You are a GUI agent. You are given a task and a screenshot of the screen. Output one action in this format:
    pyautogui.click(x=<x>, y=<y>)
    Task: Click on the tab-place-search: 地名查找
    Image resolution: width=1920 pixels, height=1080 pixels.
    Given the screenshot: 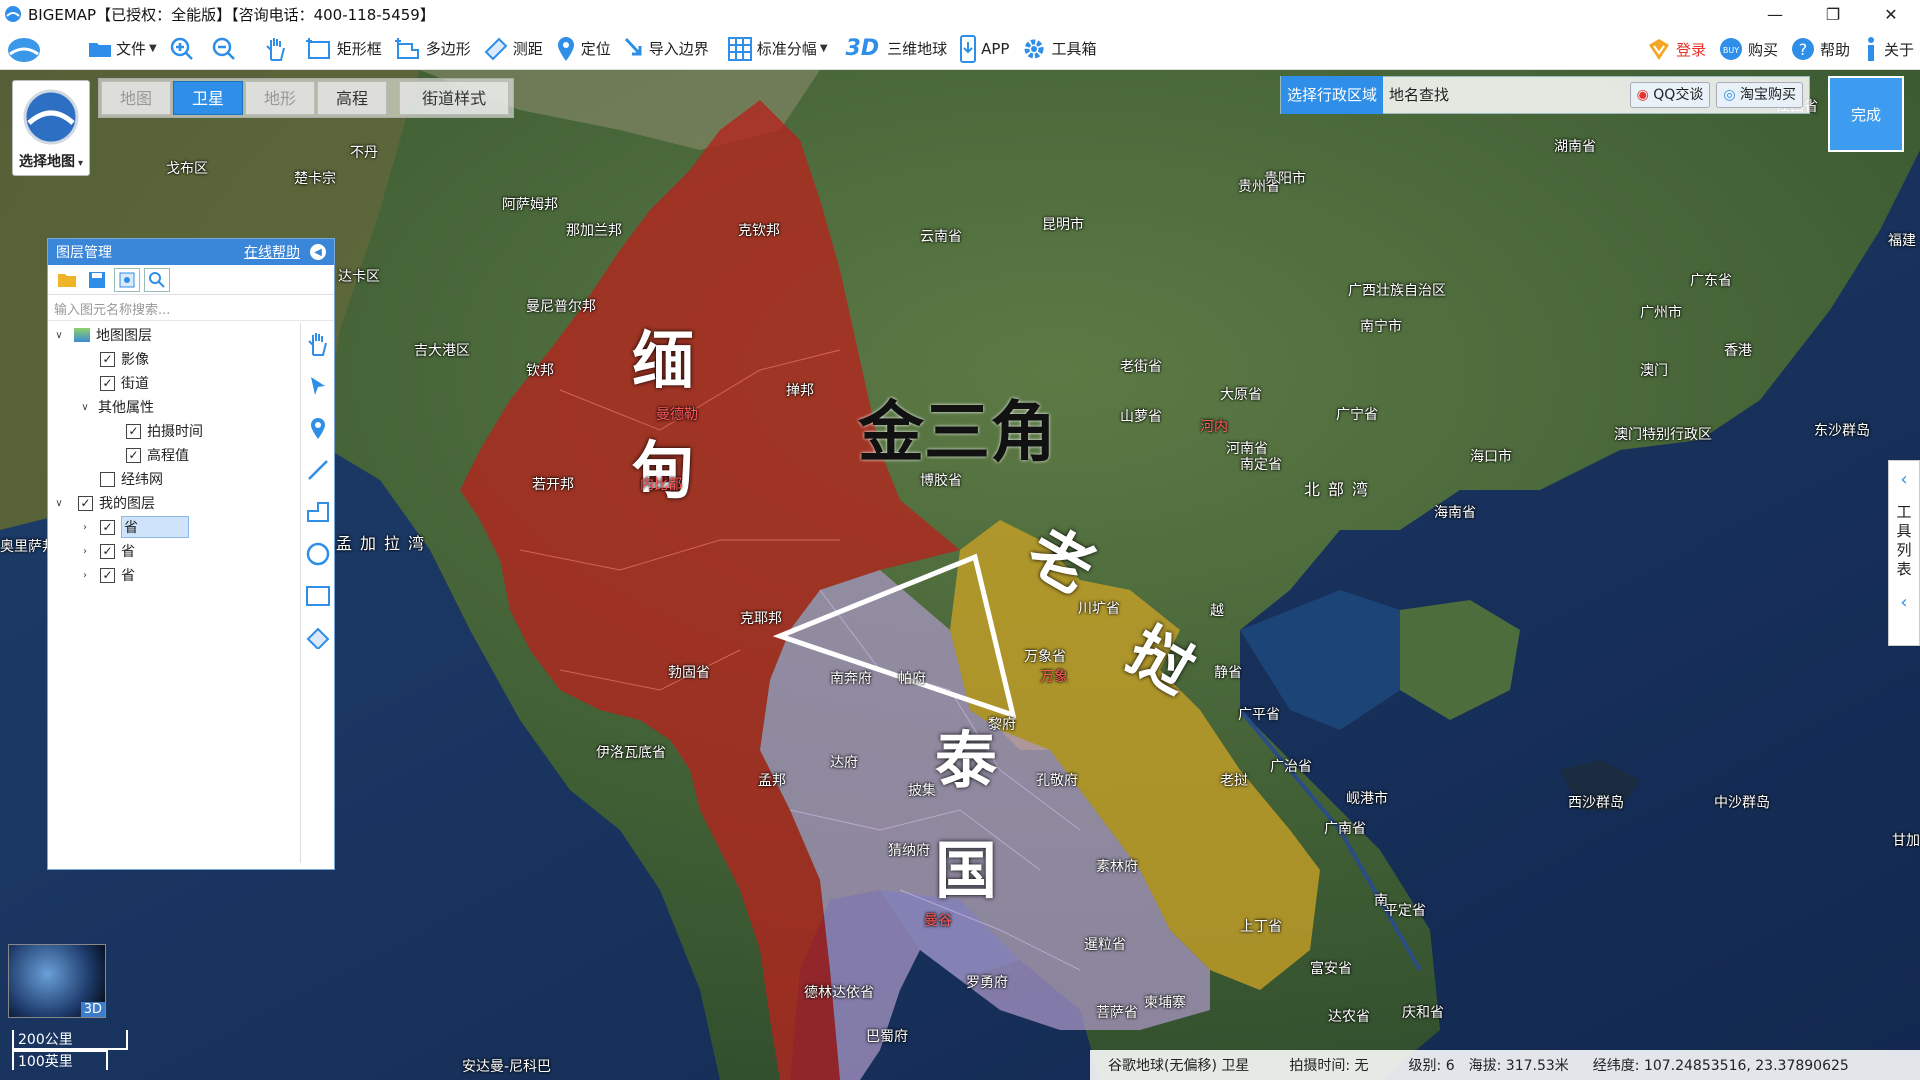 What is the action you would take?
    pyautogui.click(x=1419, y=95)
    